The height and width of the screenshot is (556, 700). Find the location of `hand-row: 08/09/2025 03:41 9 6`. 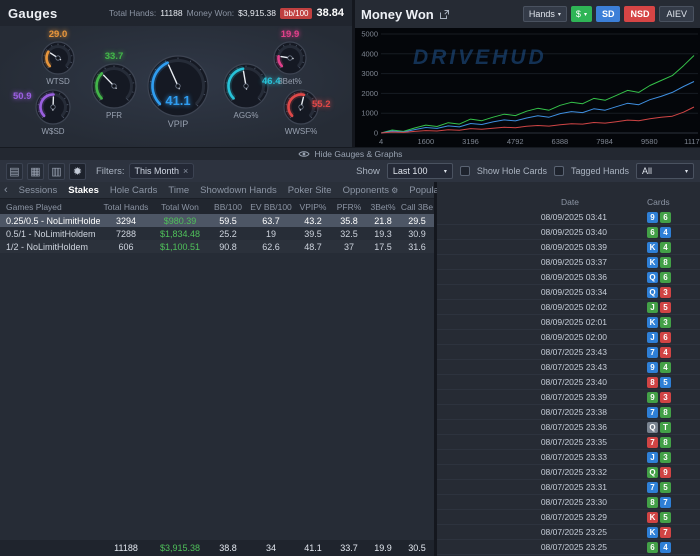

hand-row: 08/09/2025 03:41 9 6 is located at coordinates (568, 217).